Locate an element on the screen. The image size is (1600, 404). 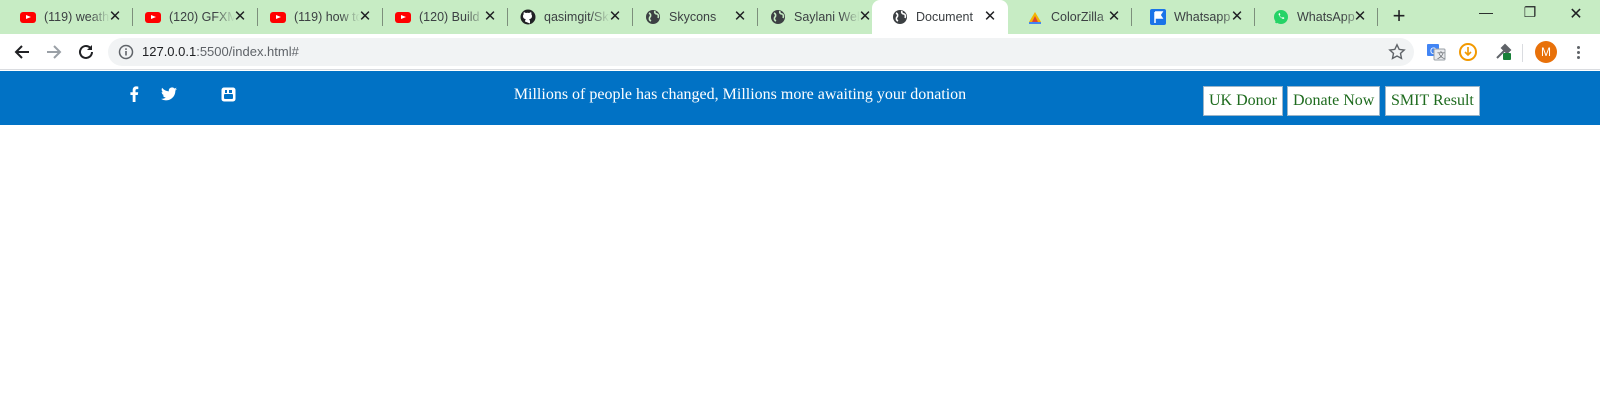
tab-youtube-gfxmentor: (120) GFXMentor ✕ is located at coordinates (191, 17).